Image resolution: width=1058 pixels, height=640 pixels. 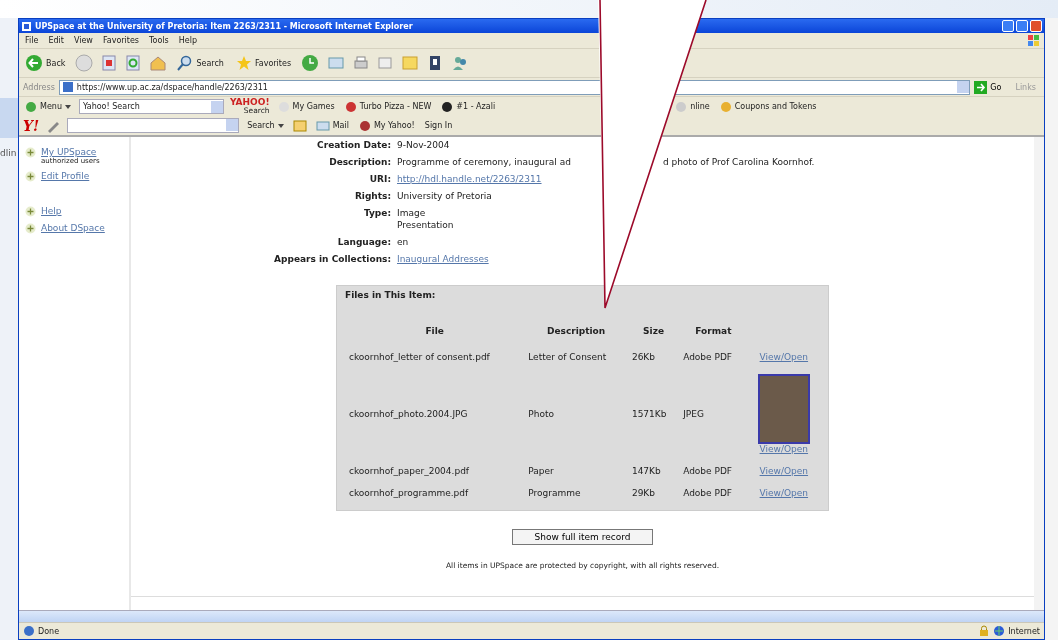 What do you see at coordinates (265, 125) in the screenshot?
I see `yahoo-search-button: Search` at bounding box center [265, 125].